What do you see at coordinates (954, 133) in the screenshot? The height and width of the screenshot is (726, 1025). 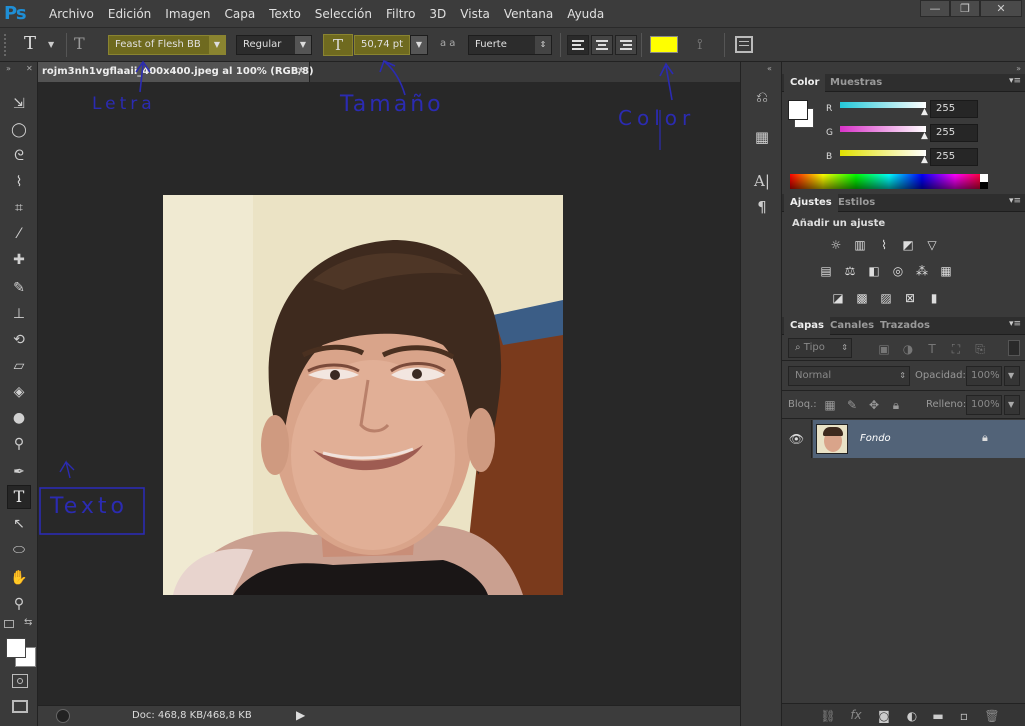 I see `green-value-input: 255` at bounding box center [954, 133].